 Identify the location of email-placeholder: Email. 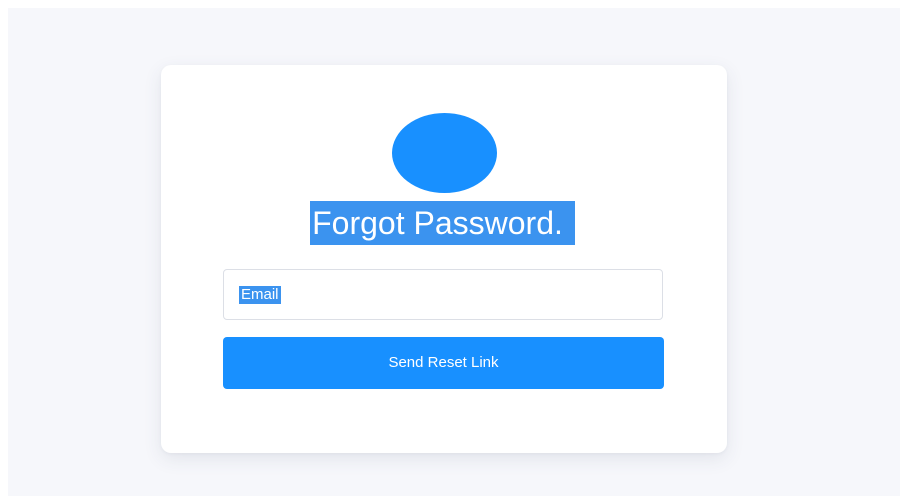
(260, 295).